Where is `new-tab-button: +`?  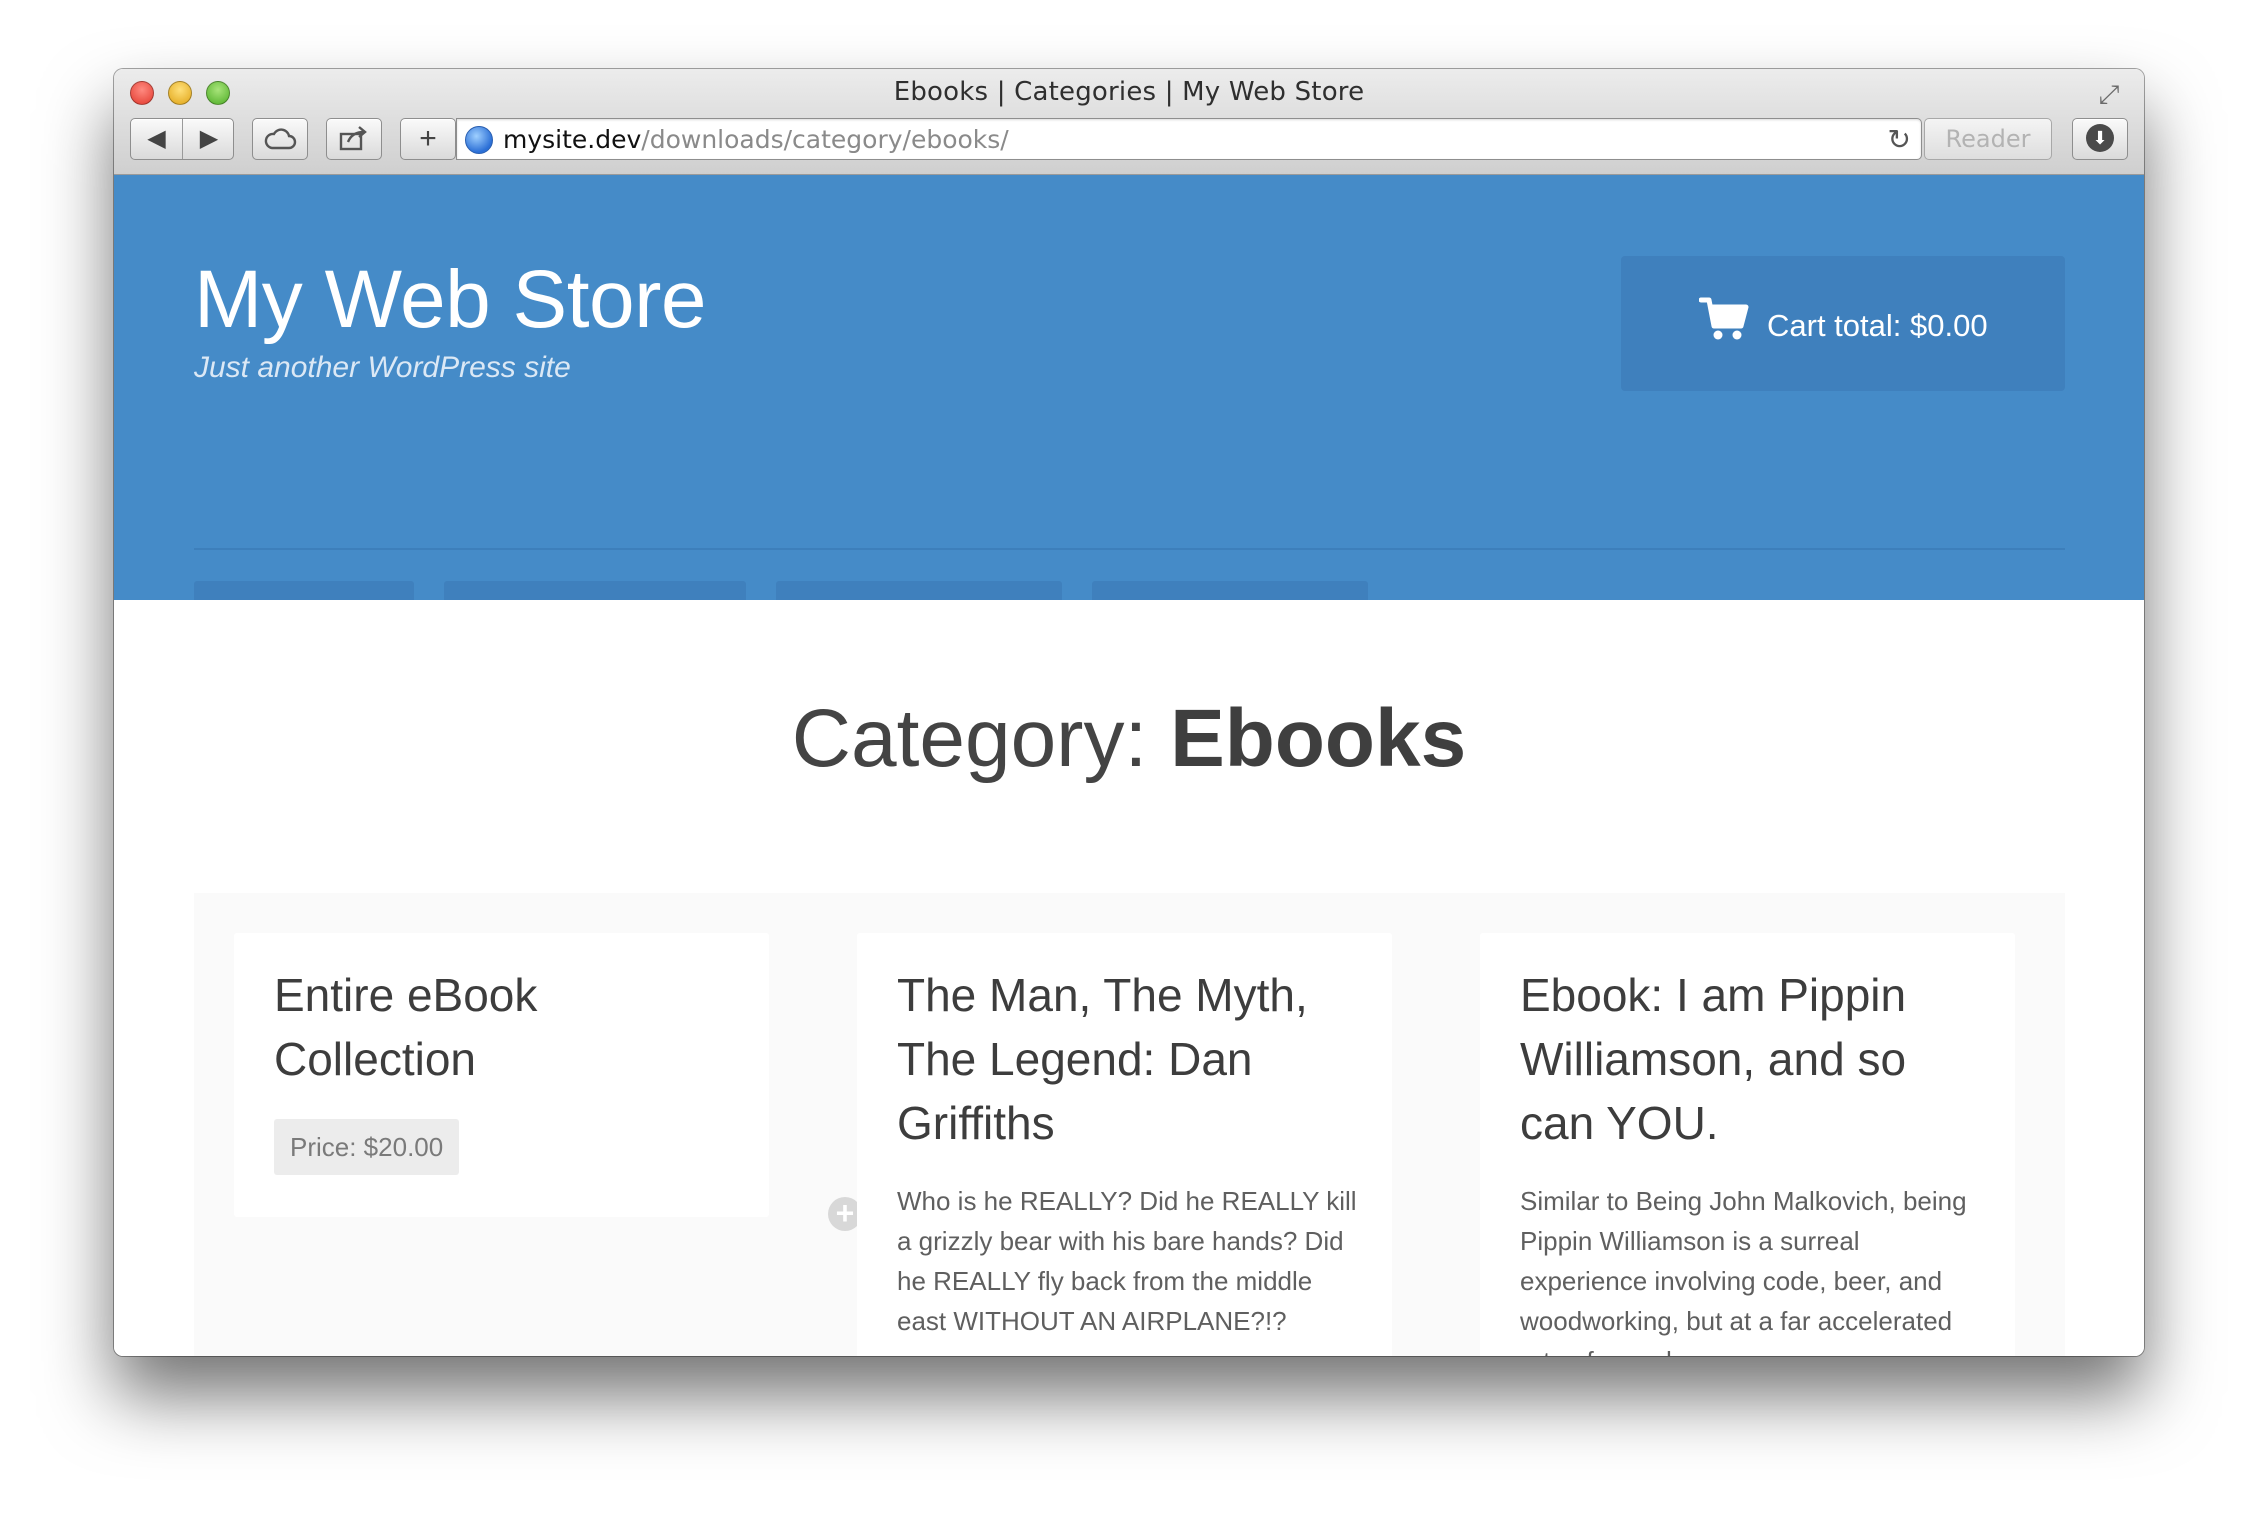
new-tab-button: + is located at coordinates (428, 139).